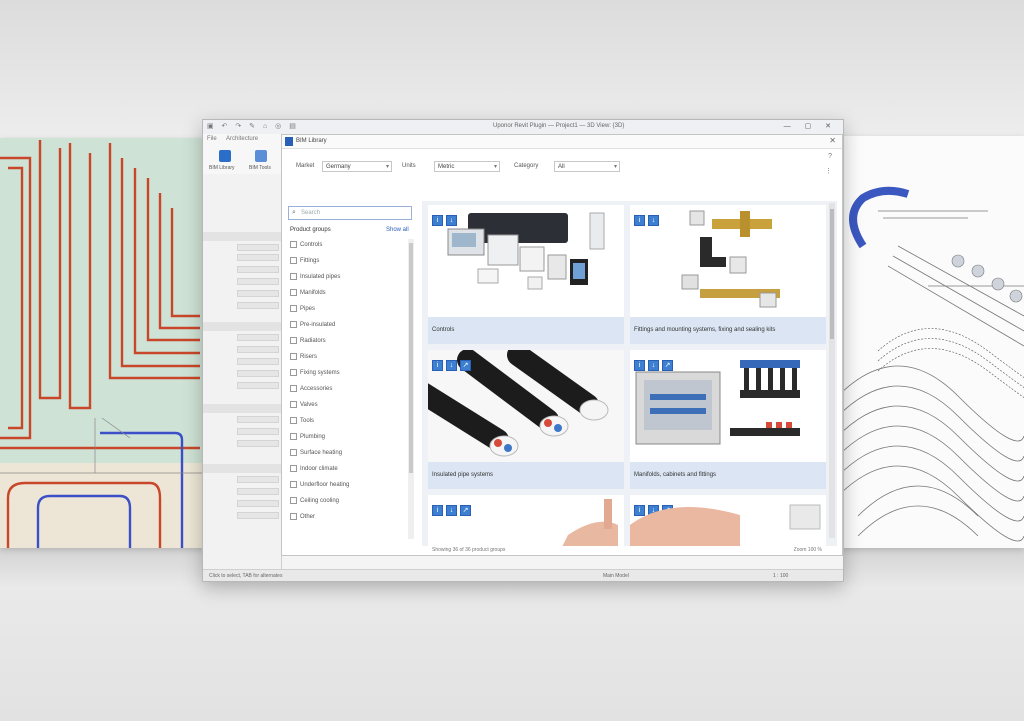  What do you see at coordinates (350, 213) in the screenshot?
I see `search-input: ⌕ Search` at bounding box center [350, 213].